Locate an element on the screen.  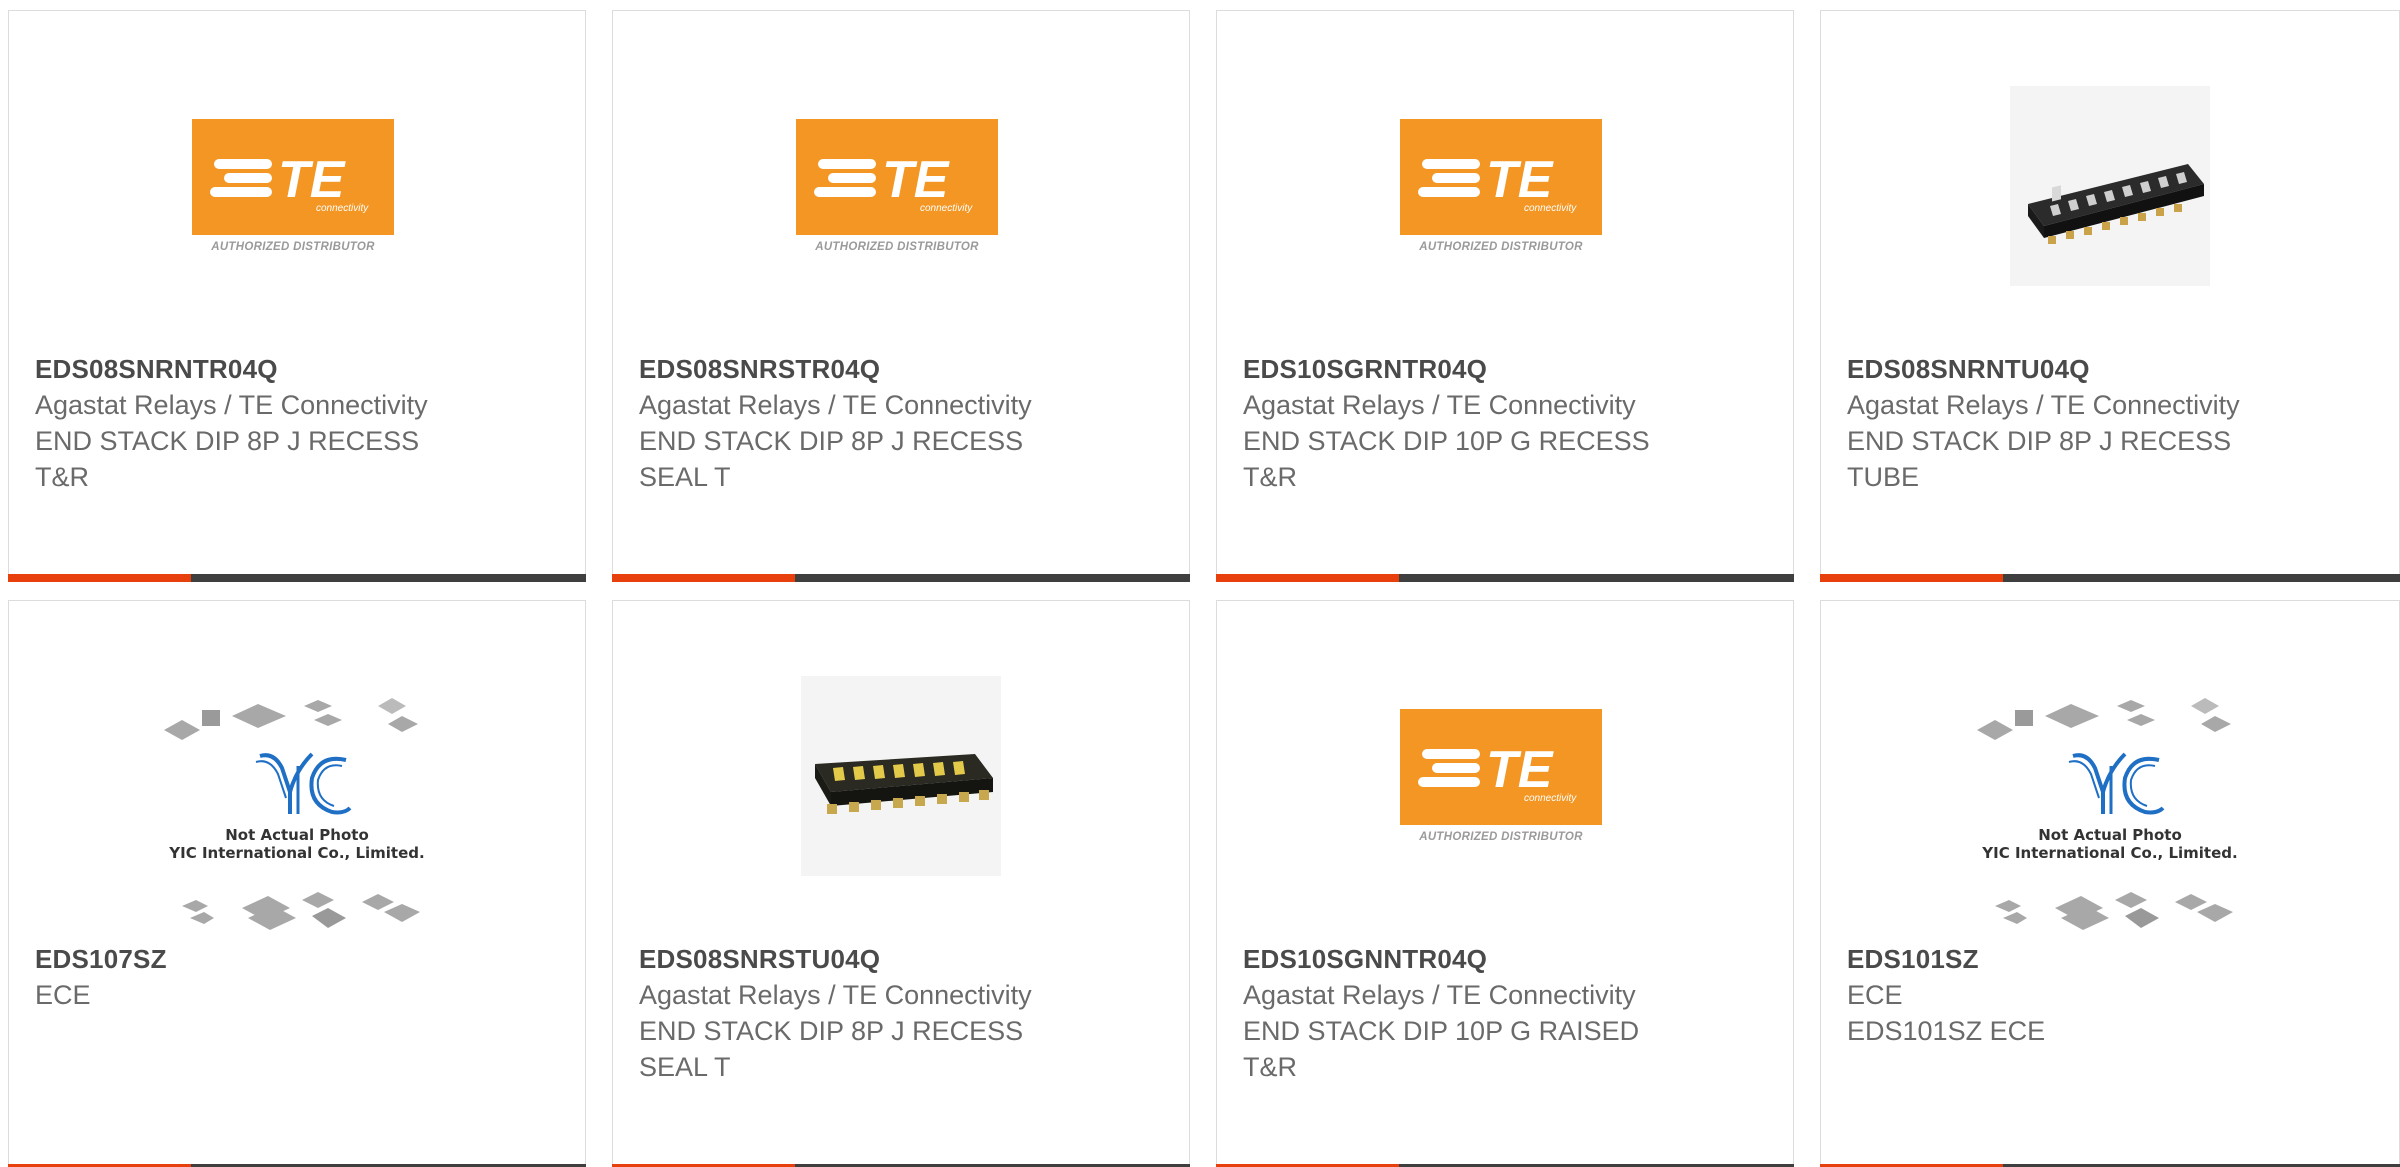
part-number-link: EDS10SGRNTR04Q is located at coordinates (1505, 369).